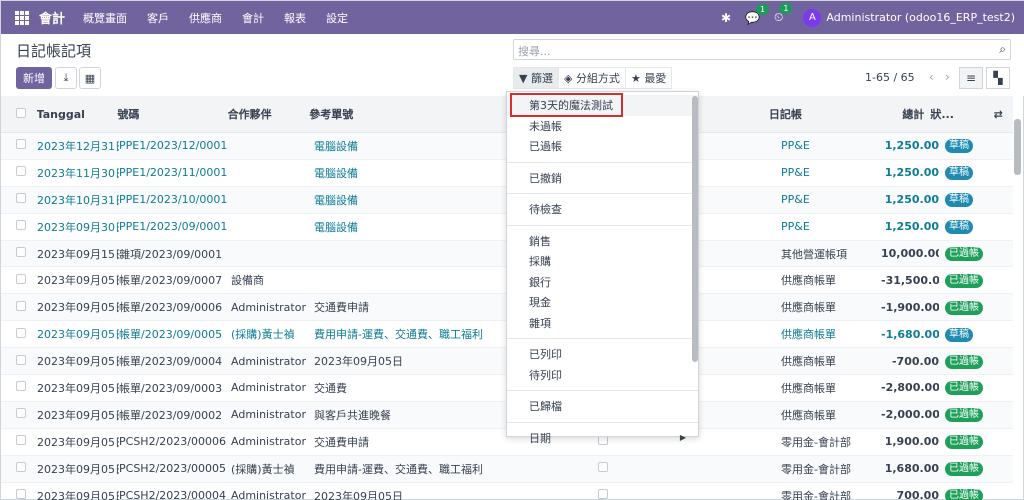 The image size is (1024, 500). What do you see at coordinates (602, 354) in the screenshot?
I see `filter-option: 已列印` at bounding box center [602, 354].